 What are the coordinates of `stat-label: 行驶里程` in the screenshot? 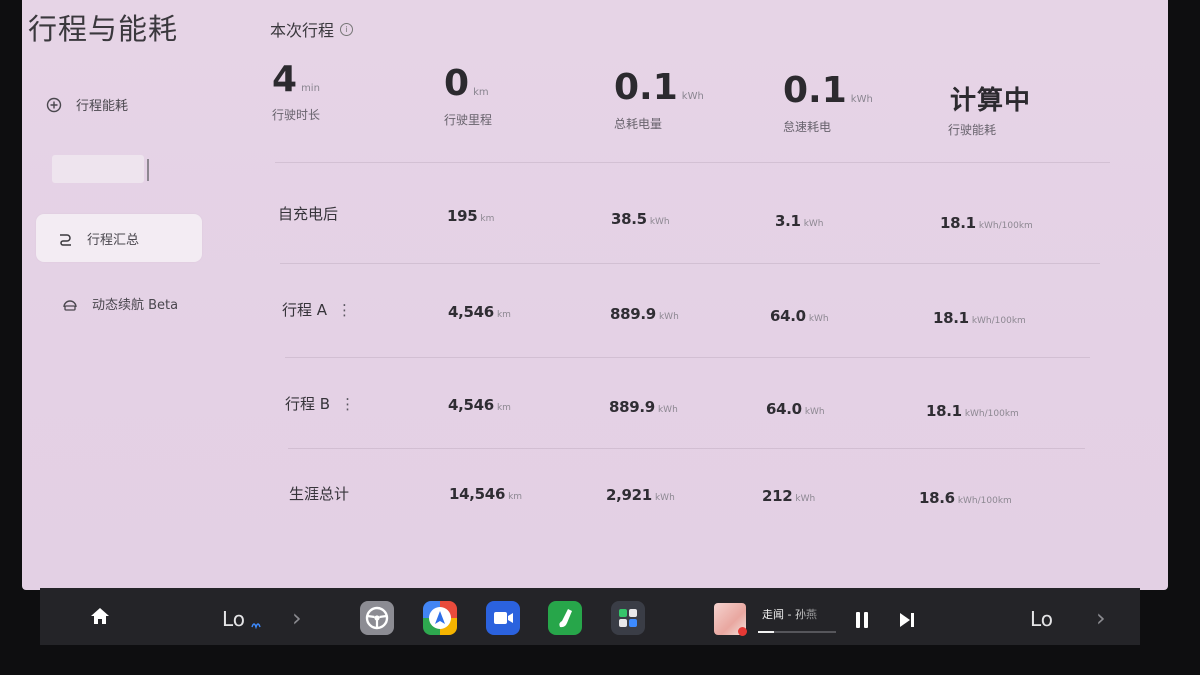 It's located at (468, 120).